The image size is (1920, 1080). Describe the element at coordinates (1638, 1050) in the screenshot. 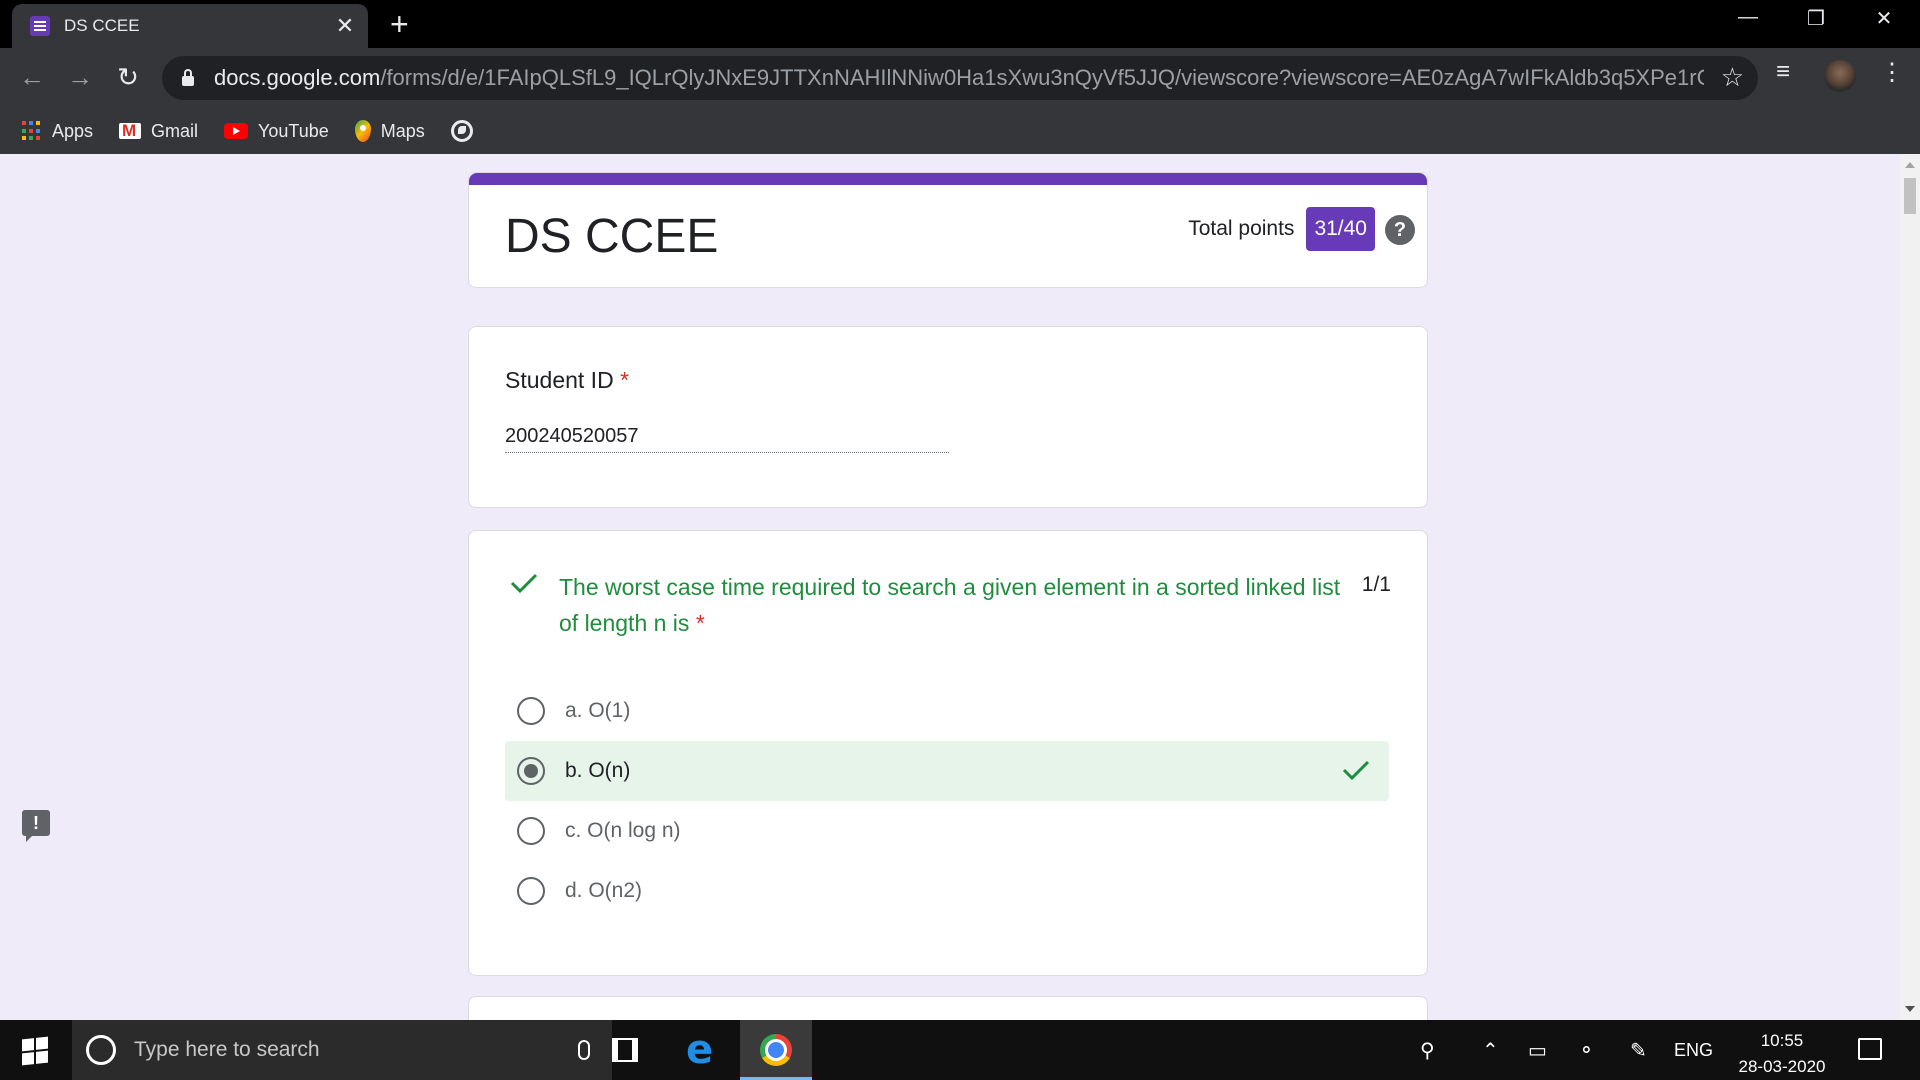

I see `pen-icon: ✎` at that location.